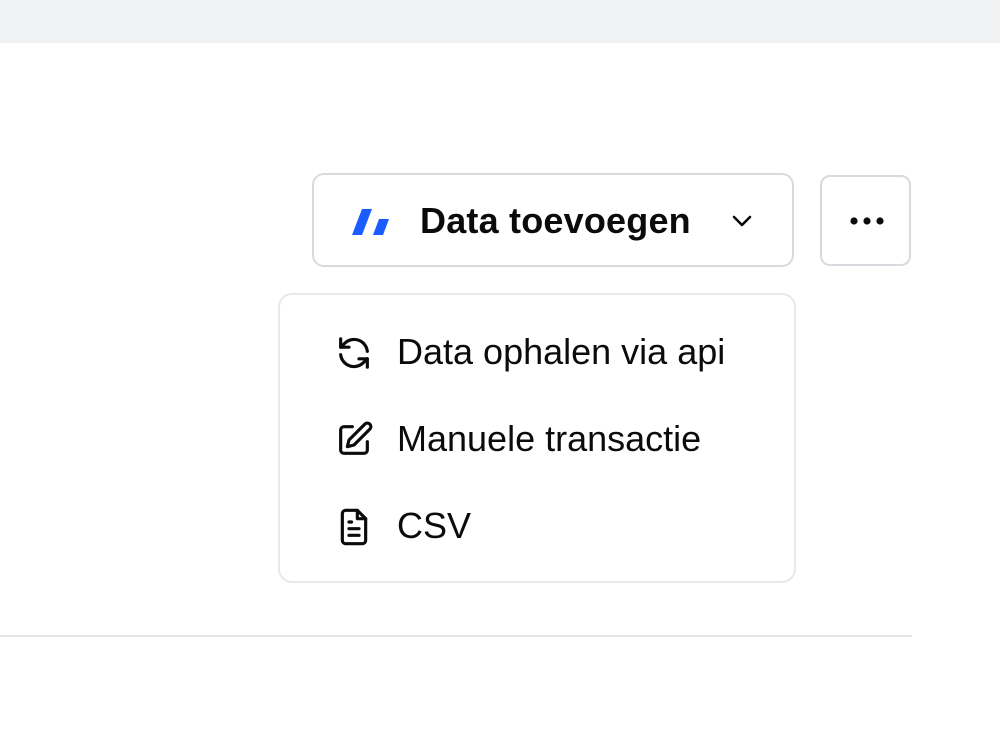 Image resolution: width=1000 pixels, height=750 pixels. What do you see at coordinates (370, 222) in the screenshot?
I see `brand-logo-icon` at bounding box center [370, 222].